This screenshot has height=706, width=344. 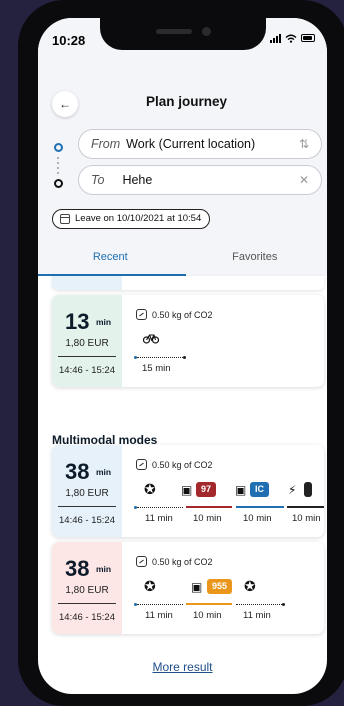 What do you see at coordinates (260, 507) in the screenshot?
I see `segment-line-ic` at bounding box center [260, 507].